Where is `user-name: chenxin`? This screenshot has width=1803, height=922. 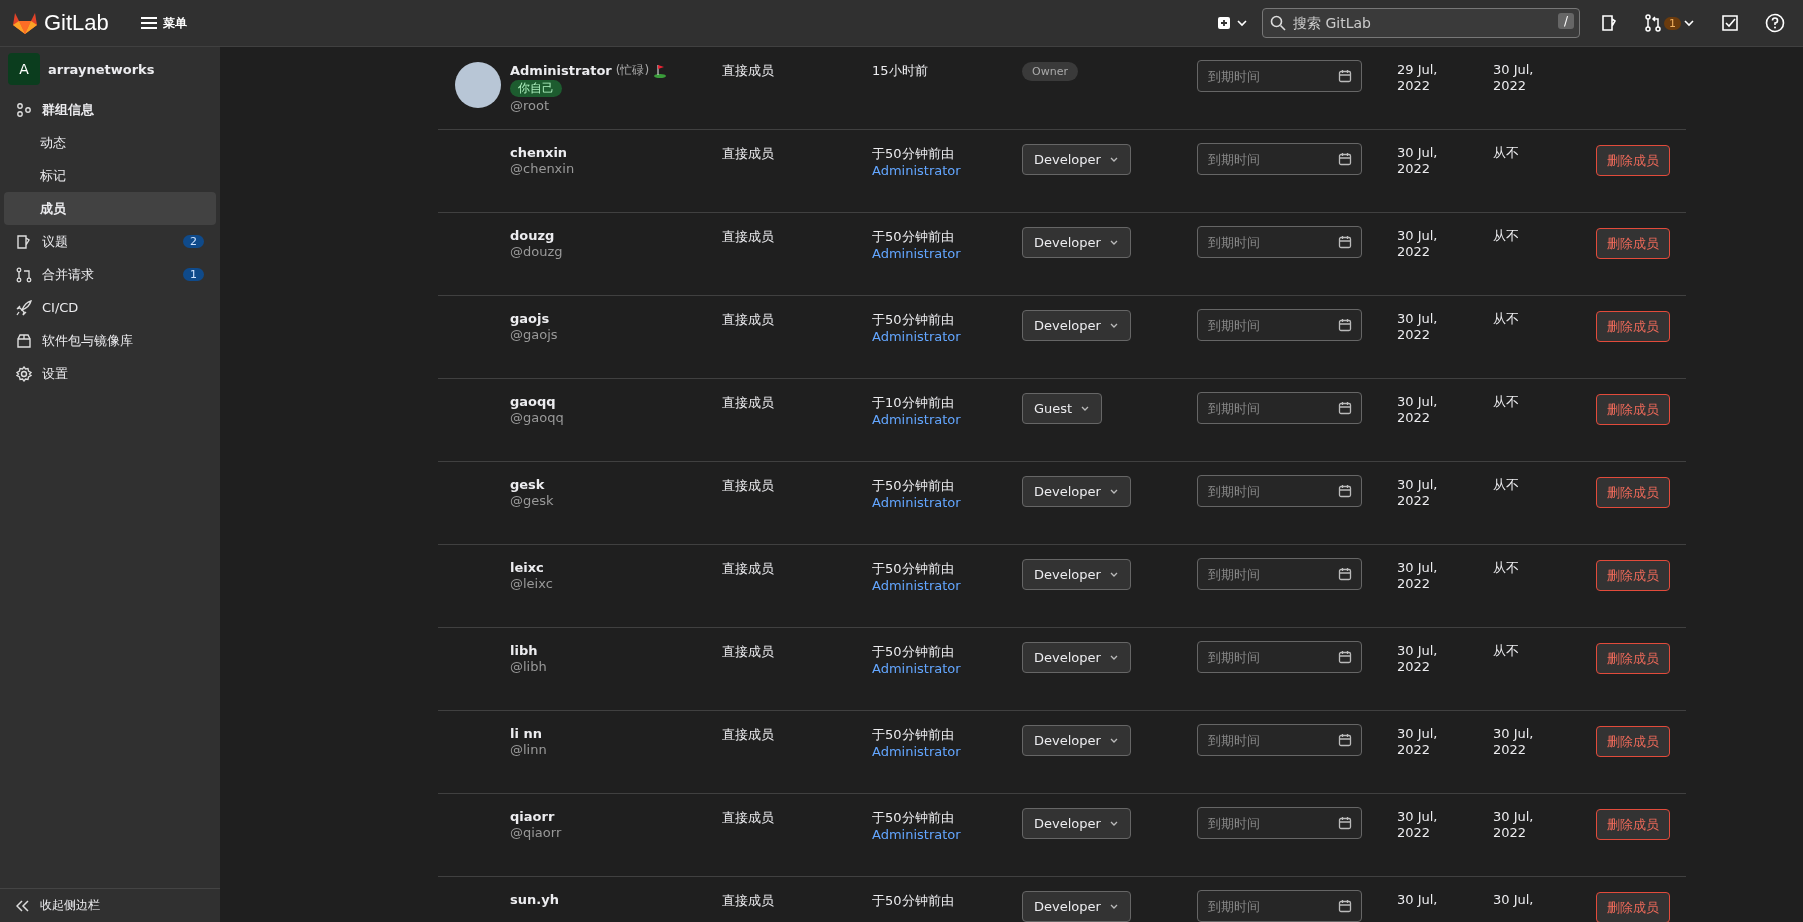 user-name: chenxin is located at coordinates (539, 152).